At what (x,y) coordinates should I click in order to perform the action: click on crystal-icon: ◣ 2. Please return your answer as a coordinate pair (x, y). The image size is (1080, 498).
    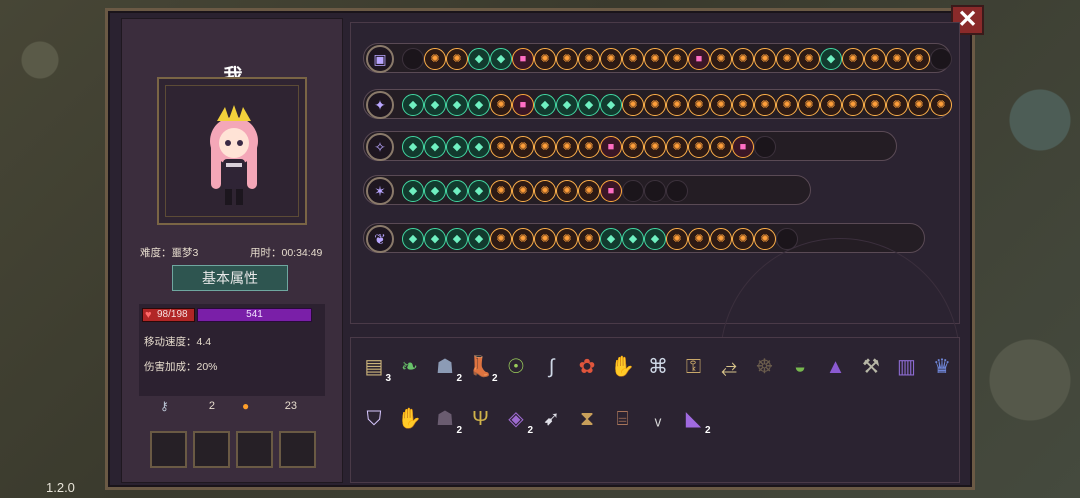
    Looking at the image, I should click on (694, 419).